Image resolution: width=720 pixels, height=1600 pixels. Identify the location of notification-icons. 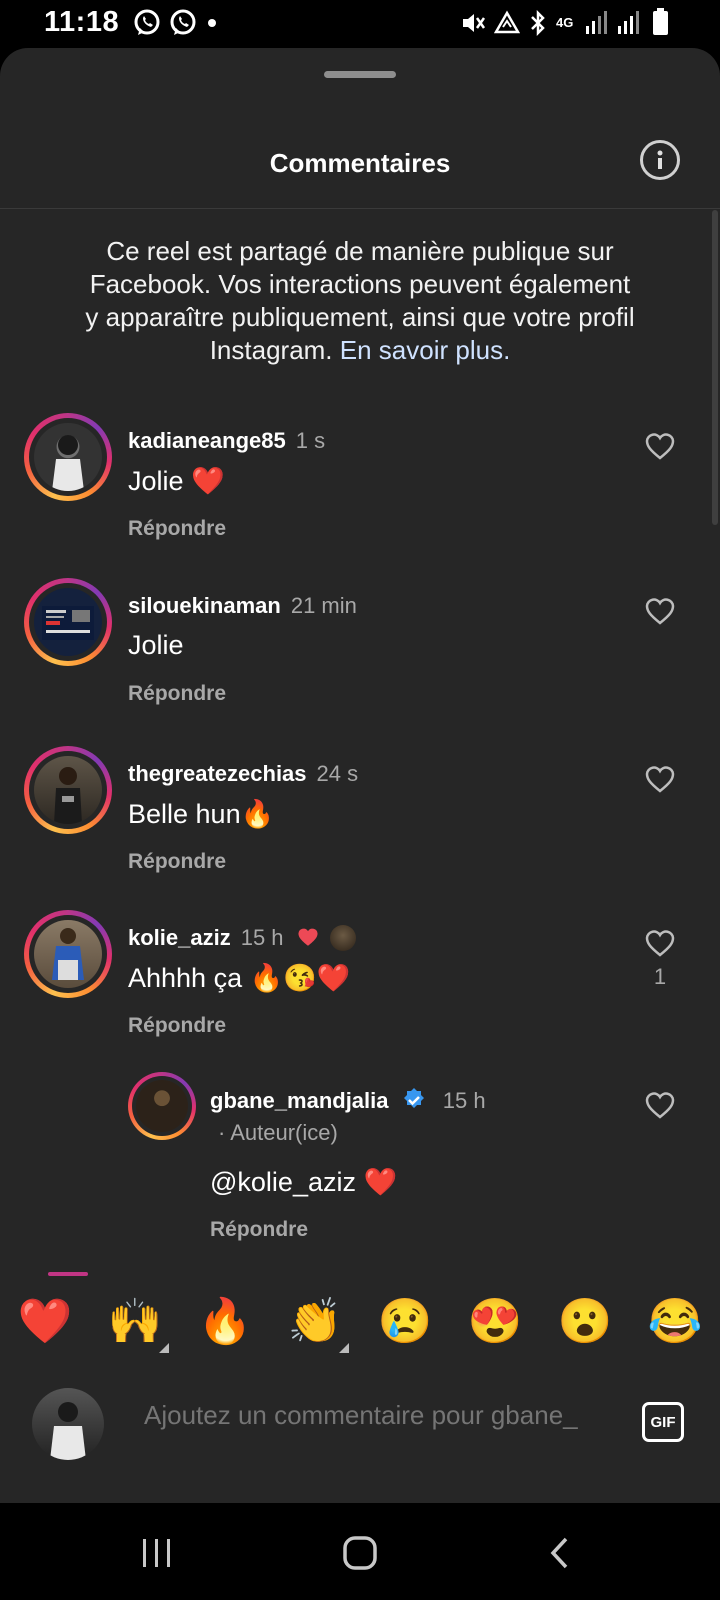
(176, 23).